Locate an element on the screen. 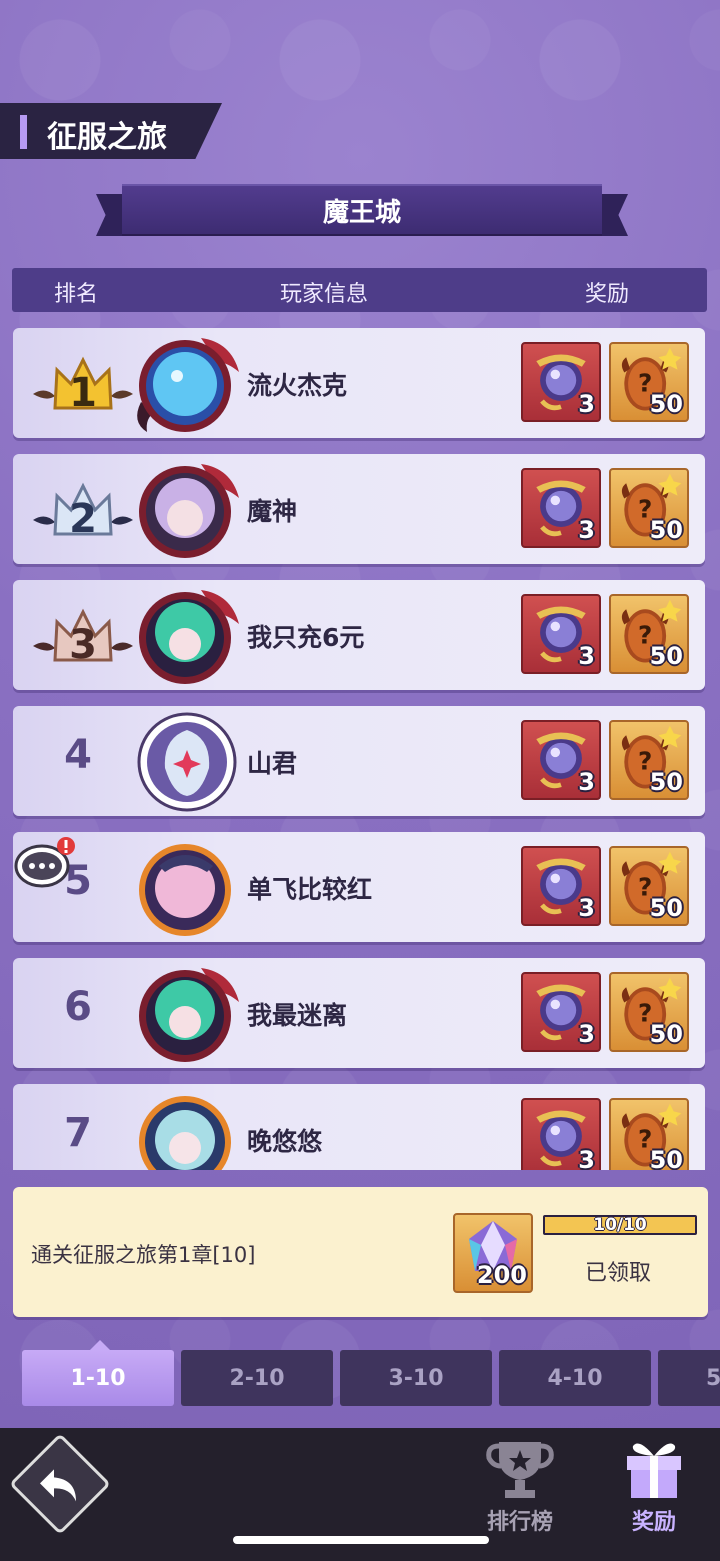  quest-panel: 通关征服之旅第1章[10] 200 10/10 已领取 is located at coordinates (360, 1252).